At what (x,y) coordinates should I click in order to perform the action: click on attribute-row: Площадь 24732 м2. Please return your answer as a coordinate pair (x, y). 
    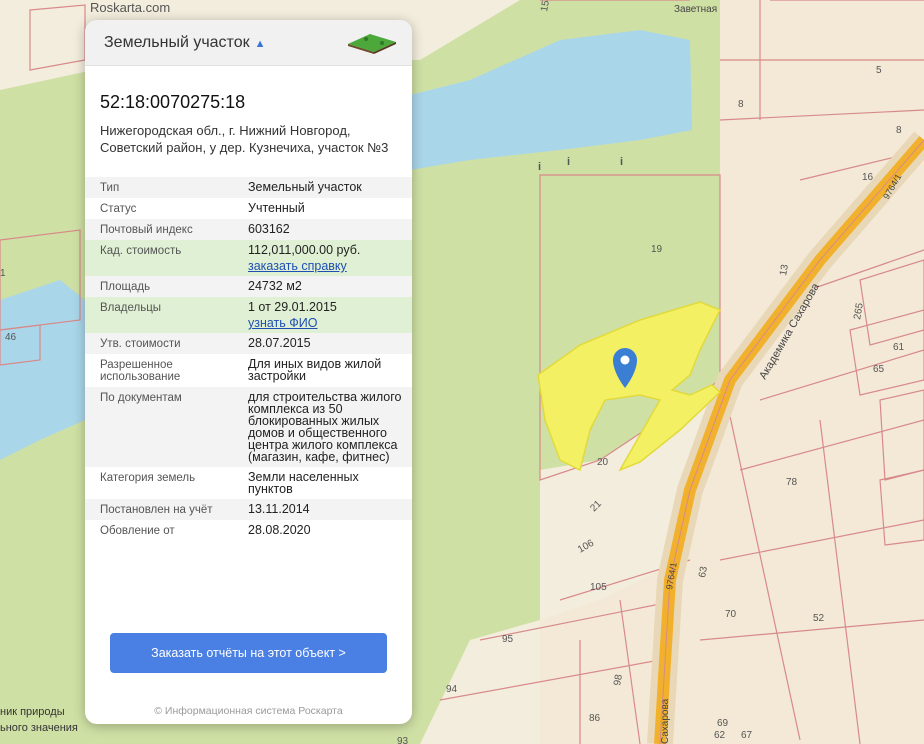
    Looking at the image, I should click on (248, 286).